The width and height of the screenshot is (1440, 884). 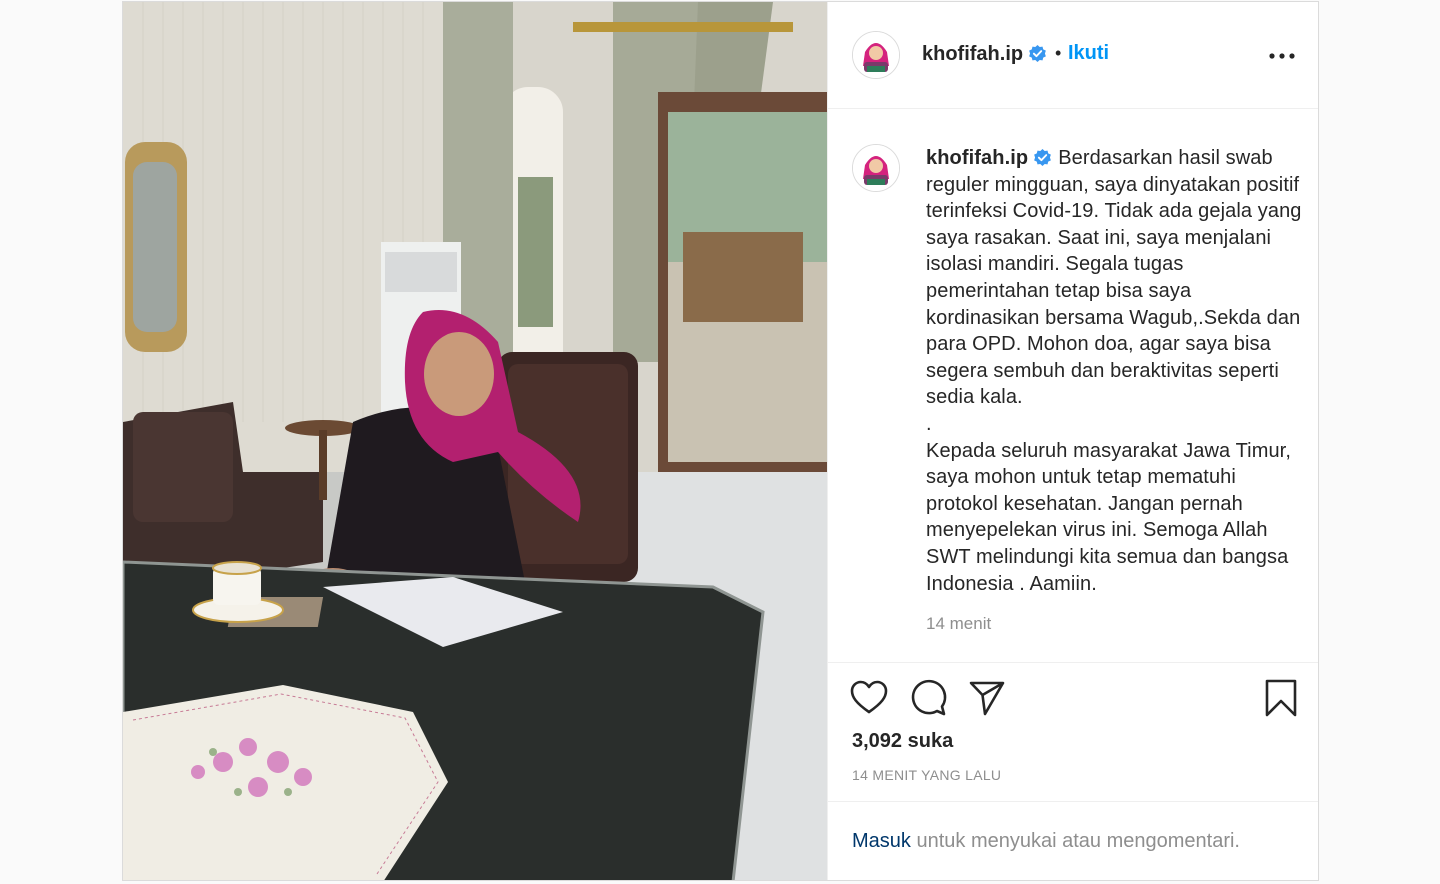 I want to click on likes-count: 3,092 suka, so click(x=902, y=741).